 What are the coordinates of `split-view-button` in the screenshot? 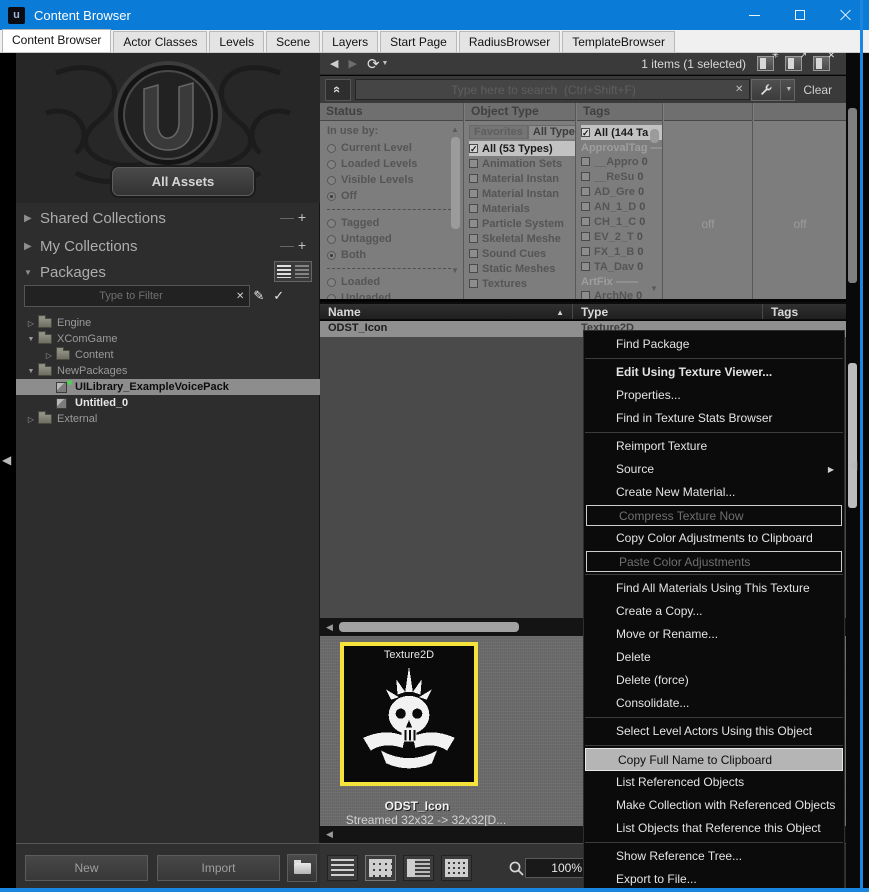 It's located at (418, 868).